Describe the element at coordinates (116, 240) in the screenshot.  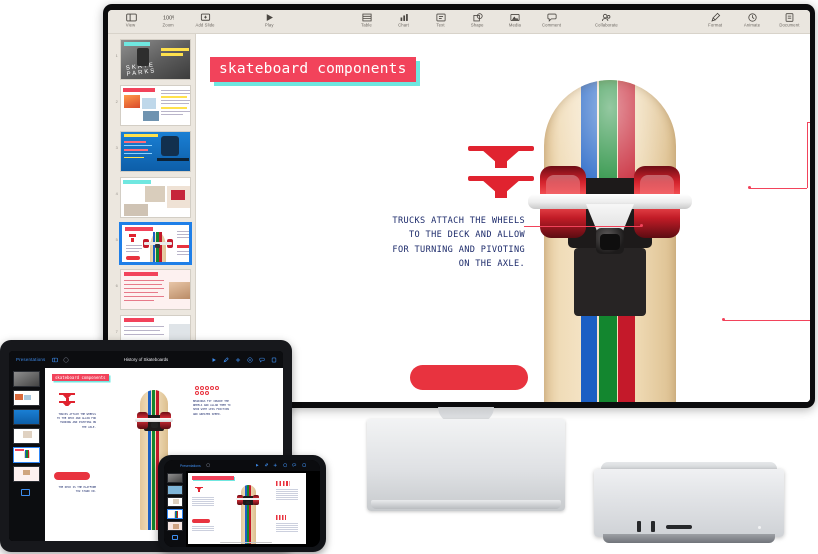
I see `slide-number: 5` at that location.